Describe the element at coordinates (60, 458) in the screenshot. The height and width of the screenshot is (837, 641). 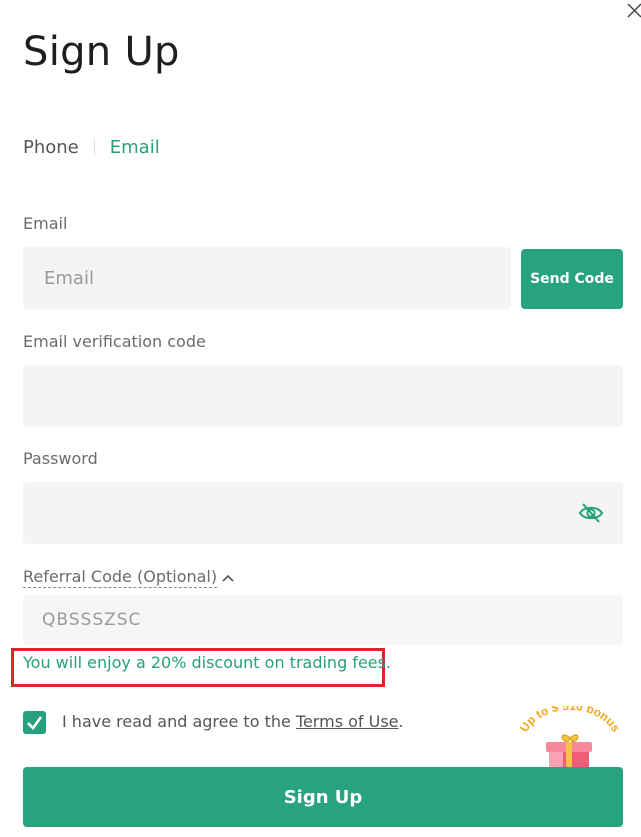
I see `password-label: Password` at that location.